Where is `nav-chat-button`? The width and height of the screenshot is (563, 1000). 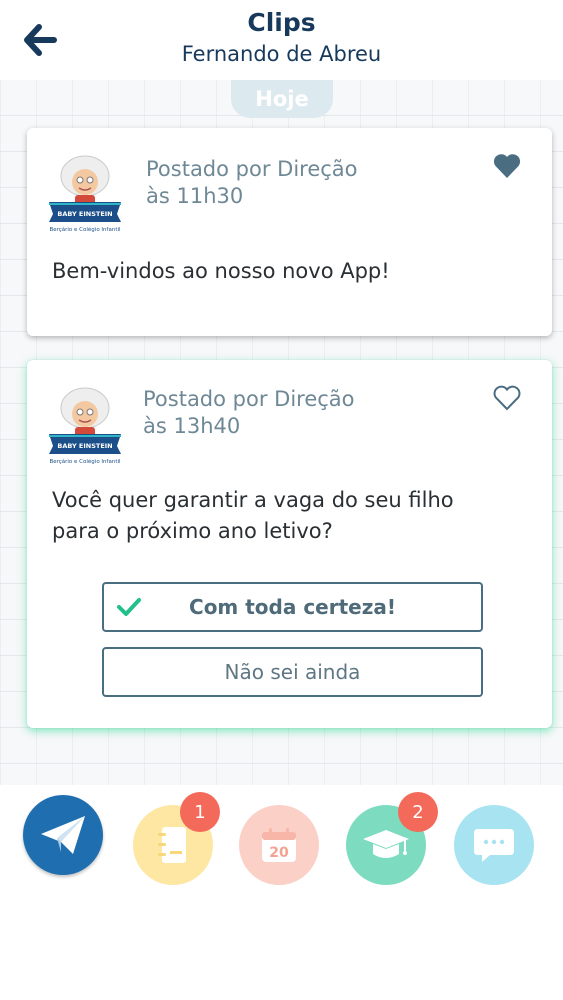 nav-chat-button is located at coordinates (494, 845).